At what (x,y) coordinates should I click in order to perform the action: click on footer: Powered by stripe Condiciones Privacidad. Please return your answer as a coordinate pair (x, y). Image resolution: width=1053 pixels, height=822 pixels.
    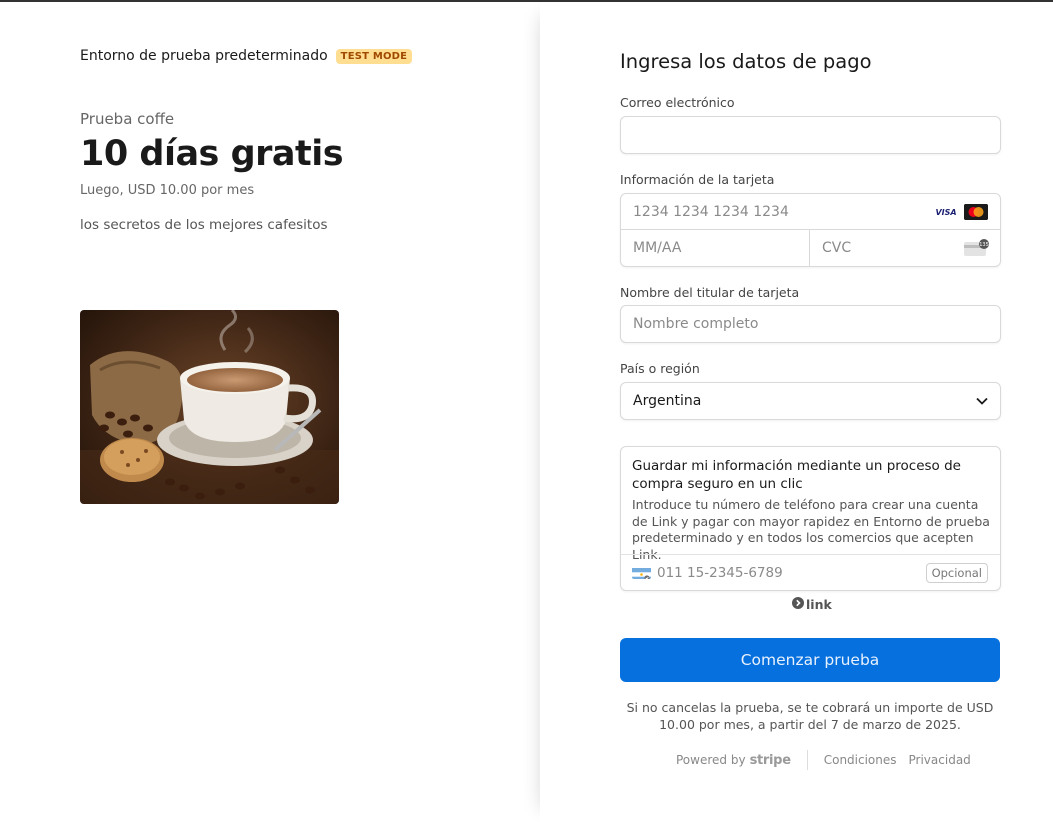
    Looking at the image, I should click on (823, 760).